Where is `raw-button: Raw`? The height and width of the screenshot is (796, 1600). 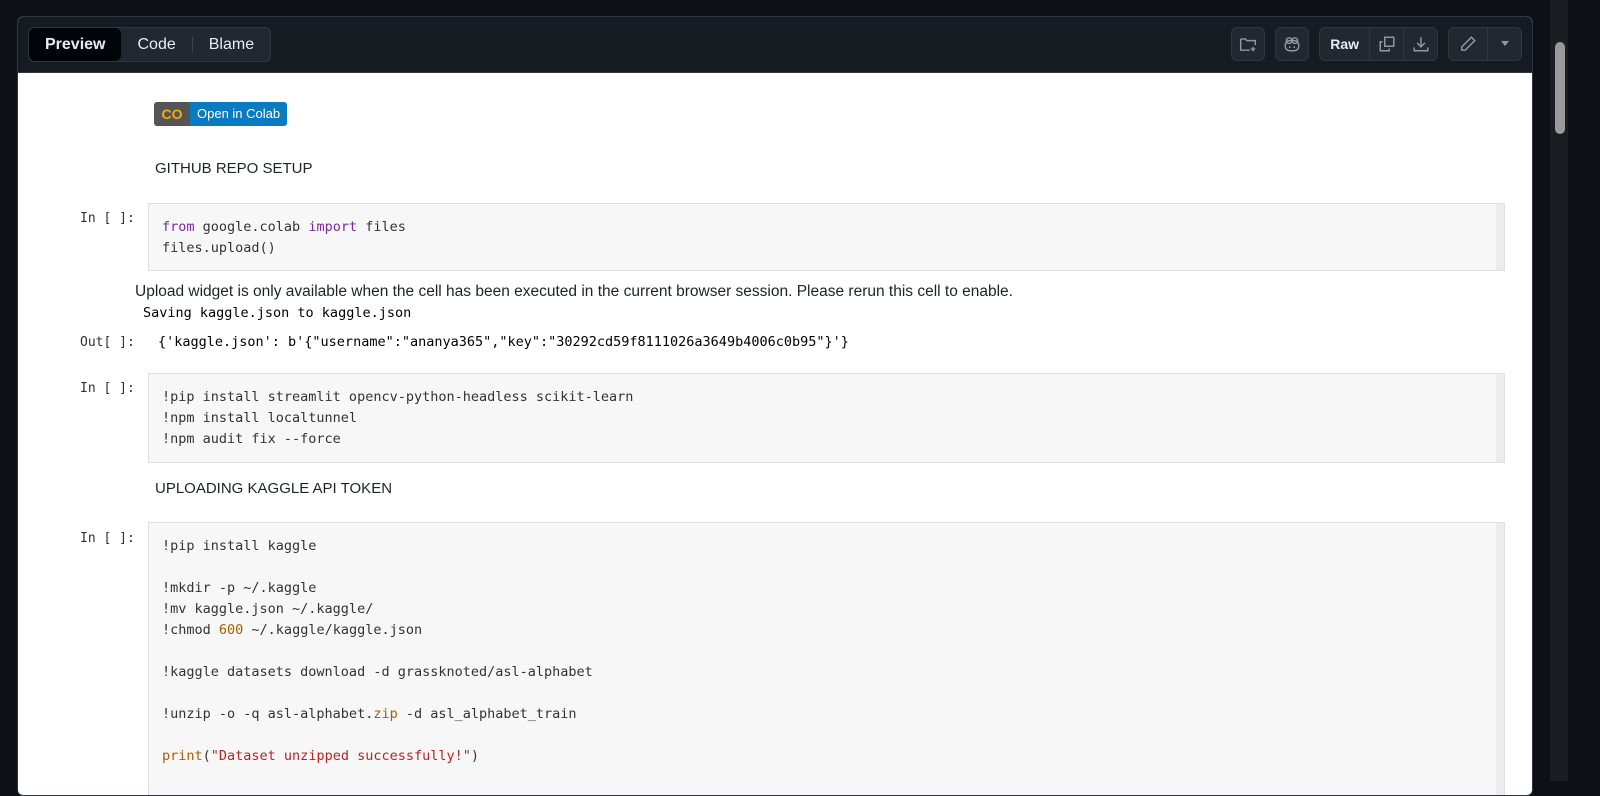
raw-button: Raw is located at coordinates (1344, 44).